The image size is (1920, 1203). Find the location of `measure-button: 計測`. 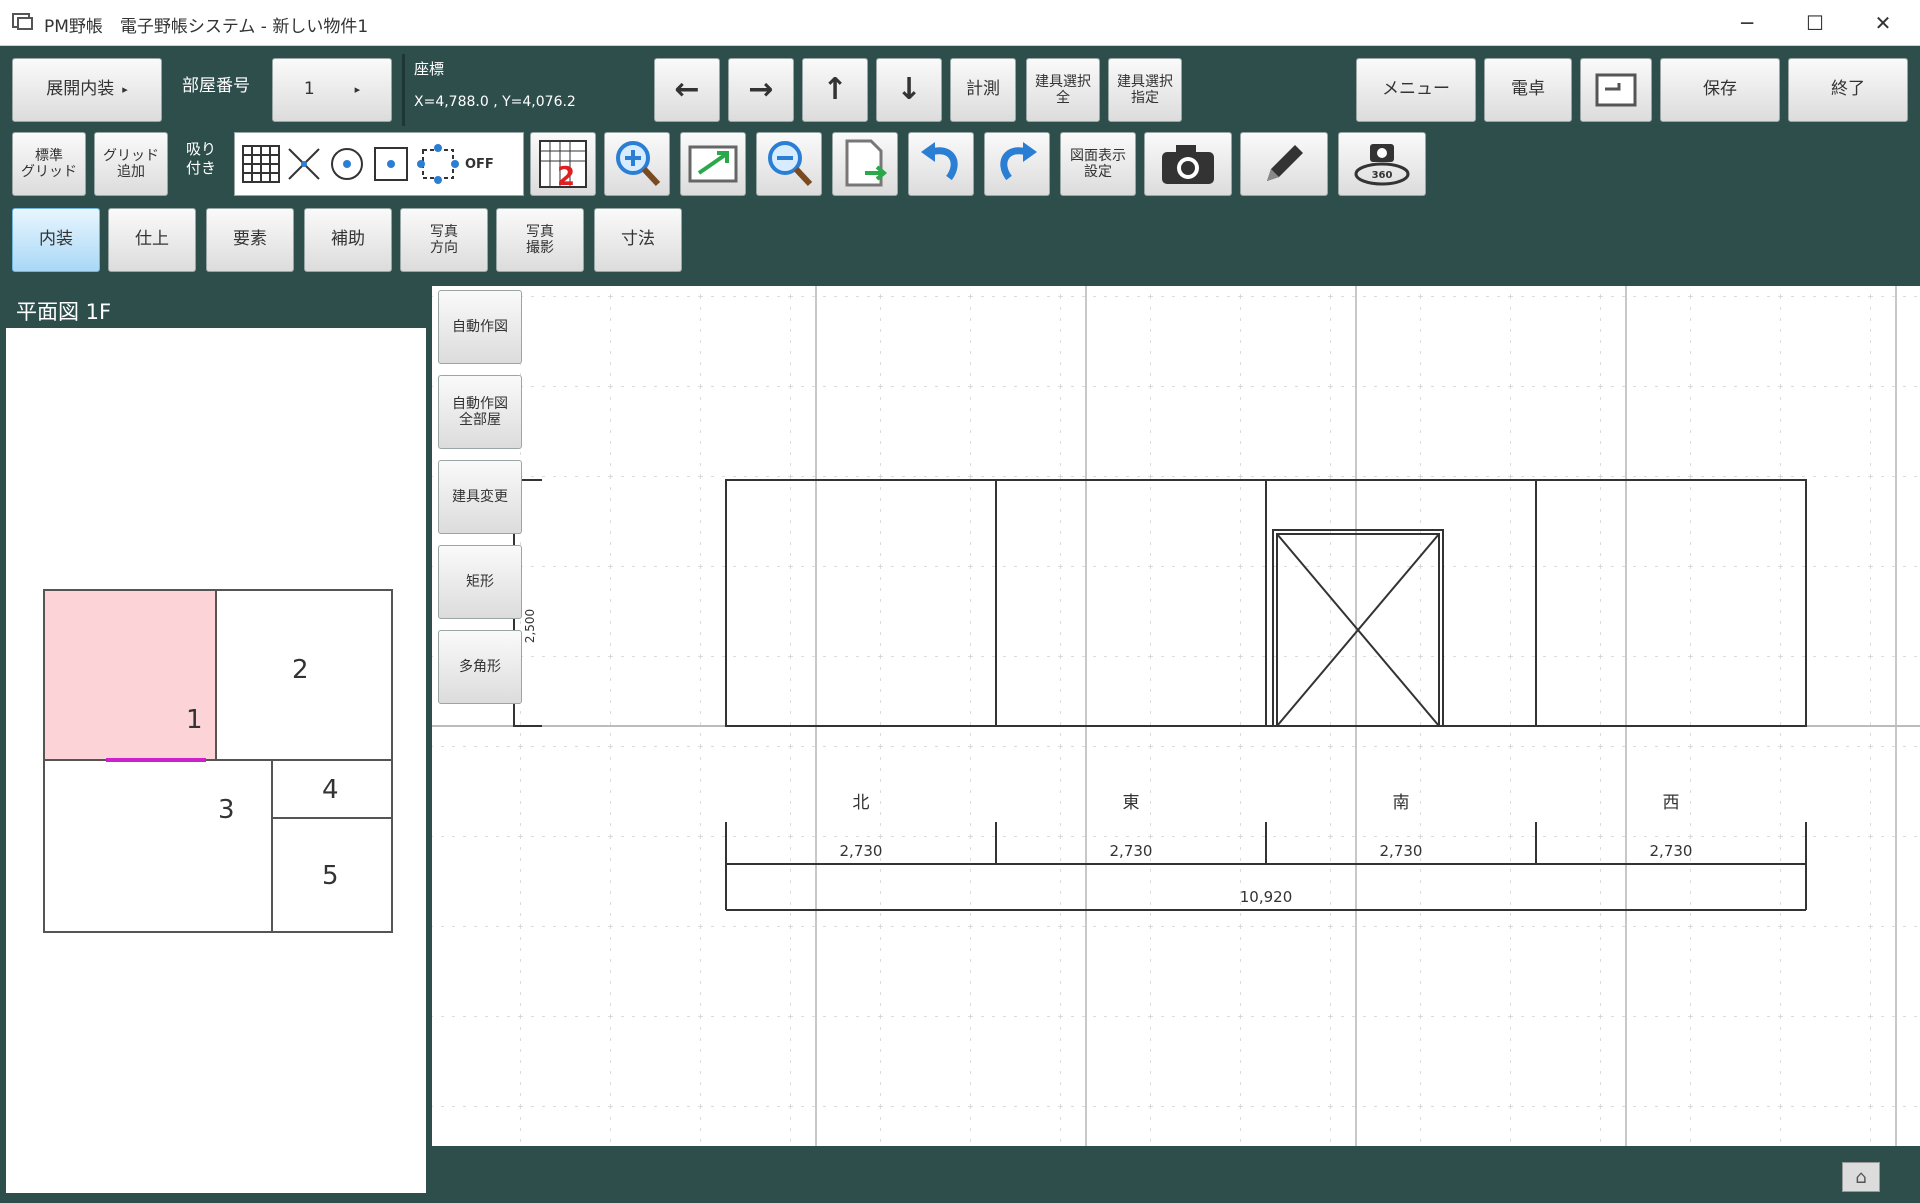

measure-button: 計測 is located at coordinates (983, 90).